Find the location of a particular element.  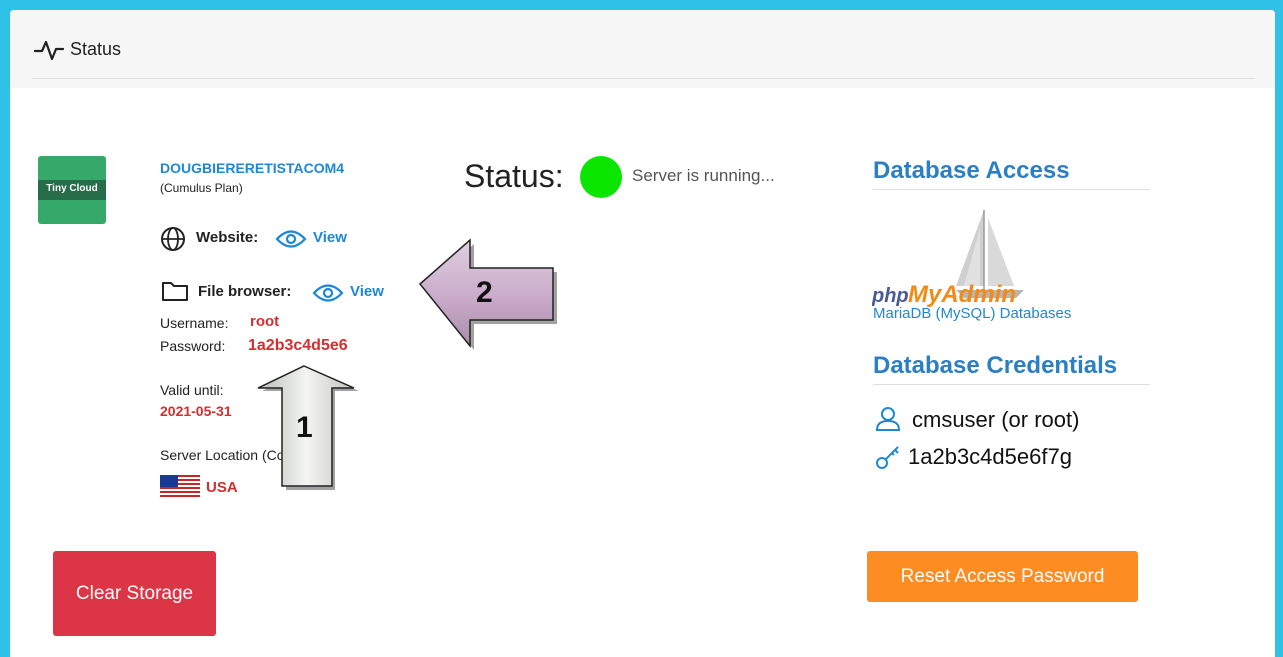

website-label: Website: is located at coordinates (227, 237).